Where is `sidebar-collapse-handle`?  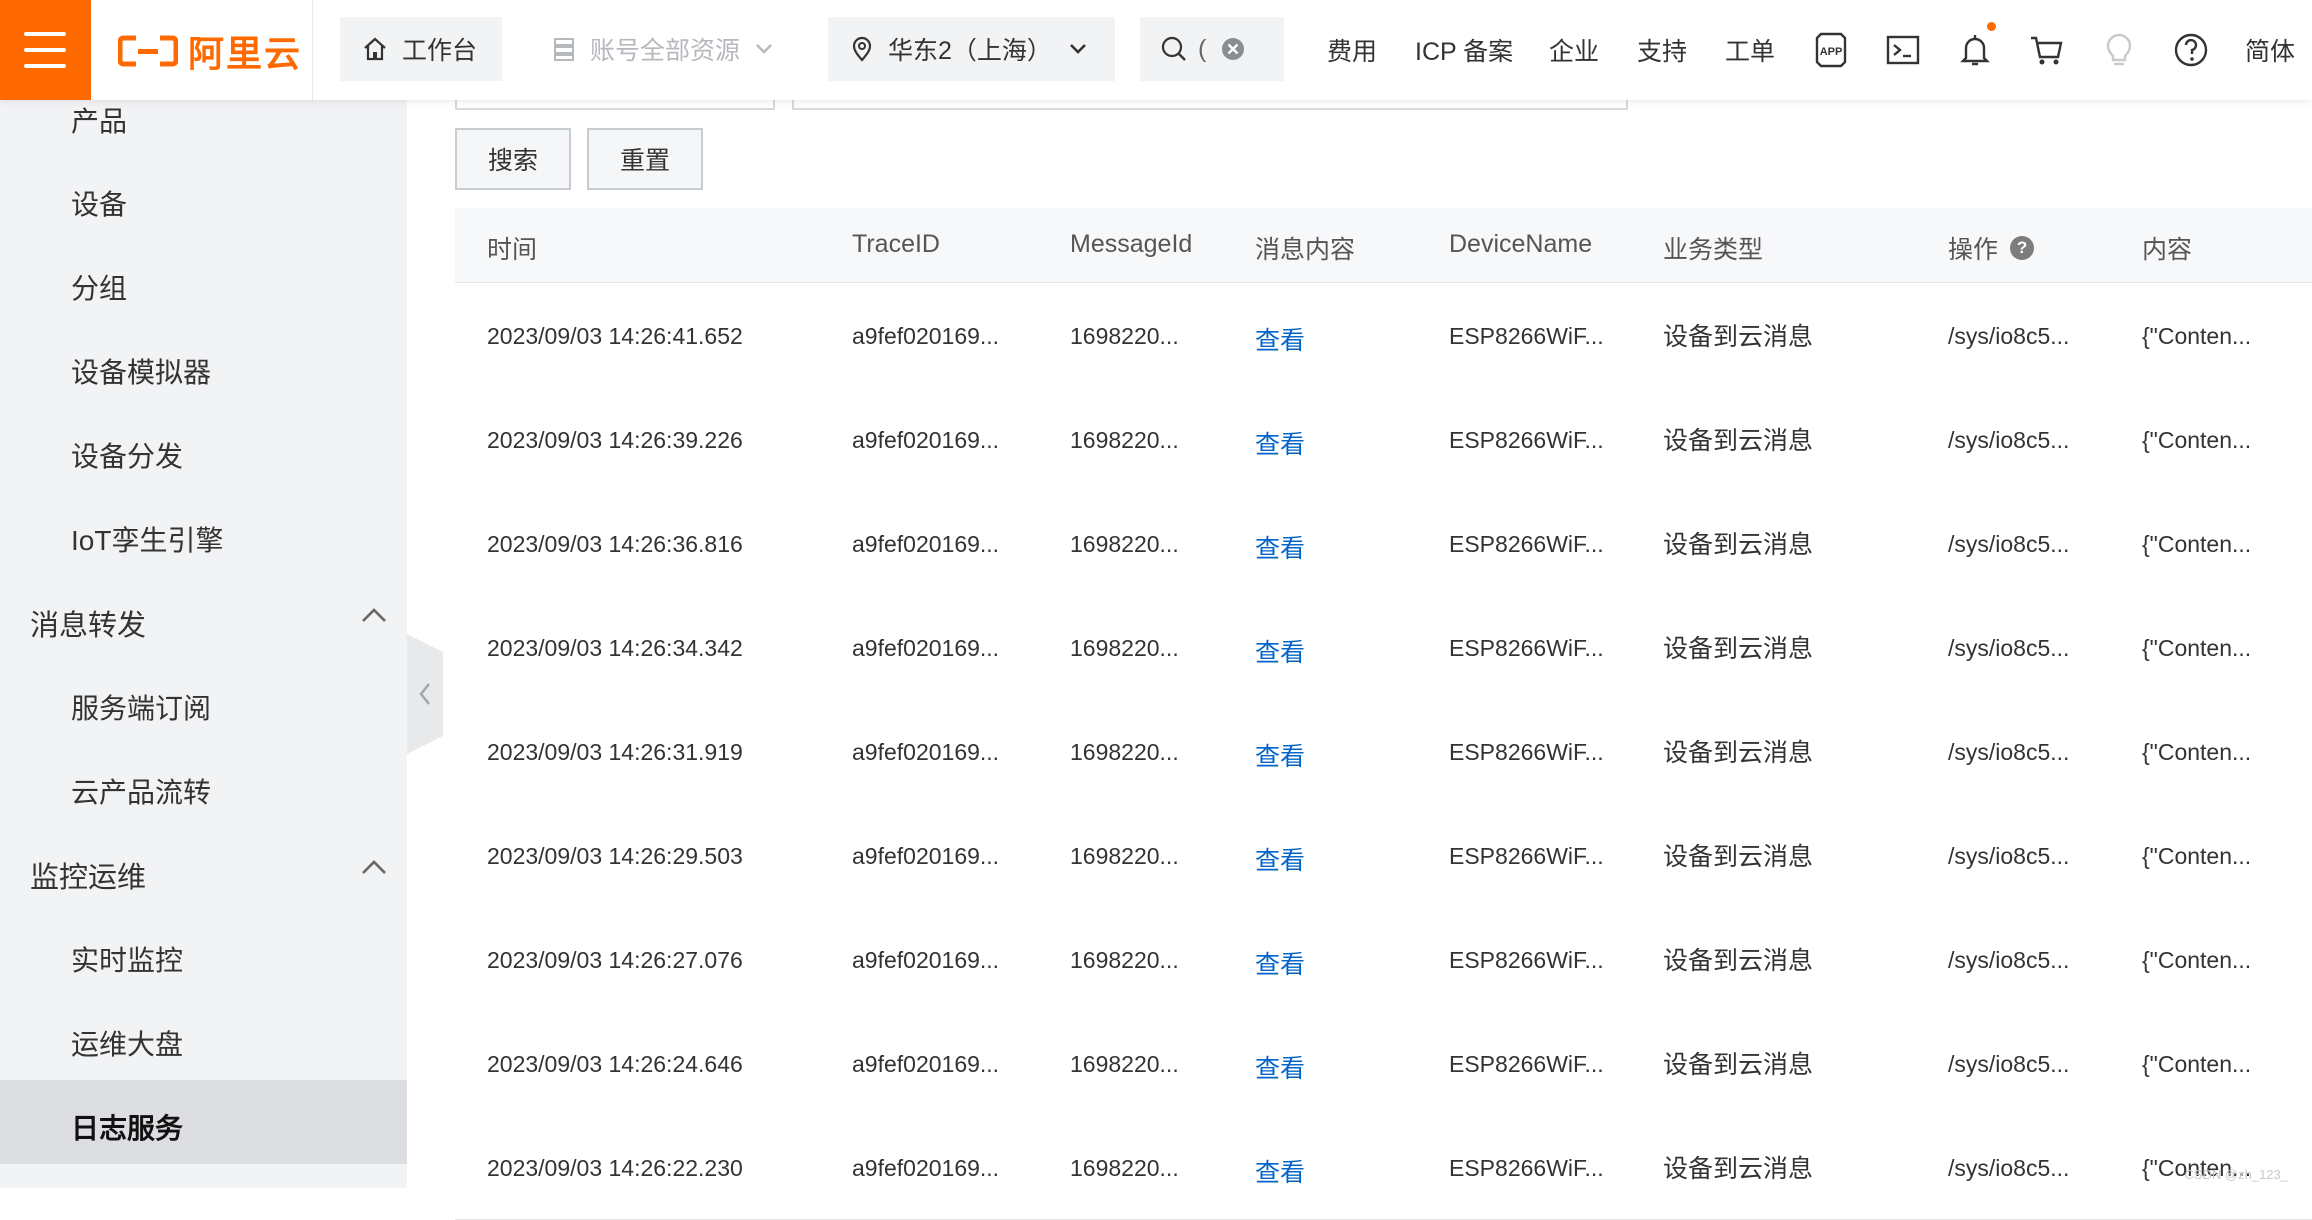 sidebar-collapse-handle is located at coordinates (425, 694).